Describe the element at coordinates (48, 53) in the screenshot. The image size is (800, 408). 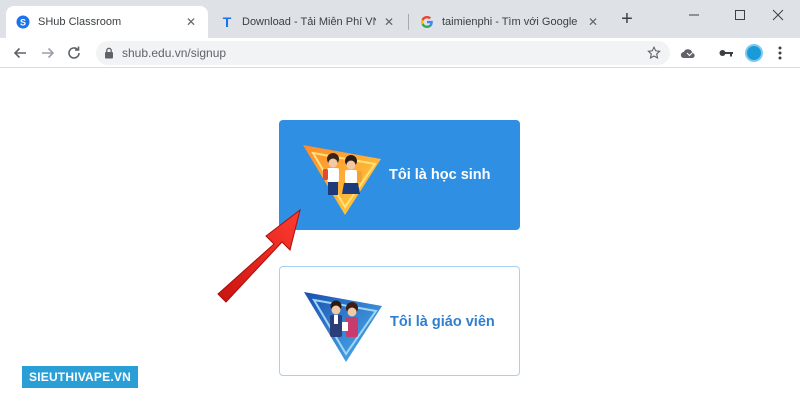
I see `forward-icon` at that location.